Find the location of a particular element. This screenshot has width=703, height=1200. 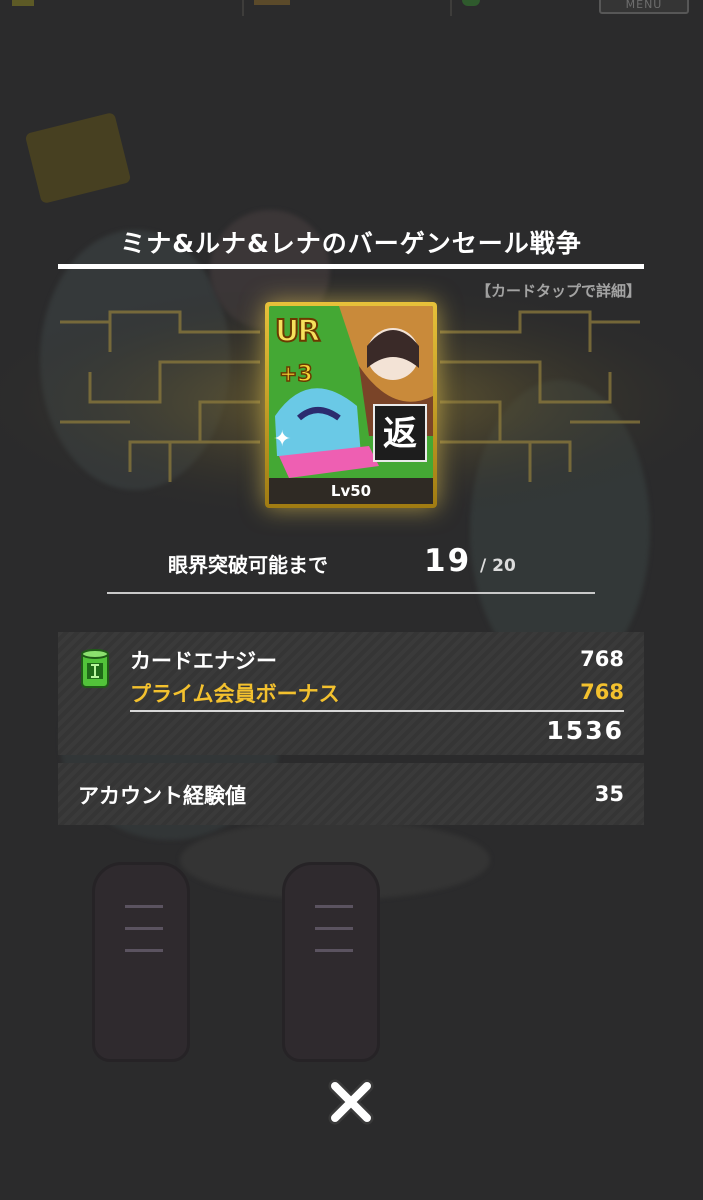

account-exp-label: アカウント経験値 is located at coordinates (162, 796).